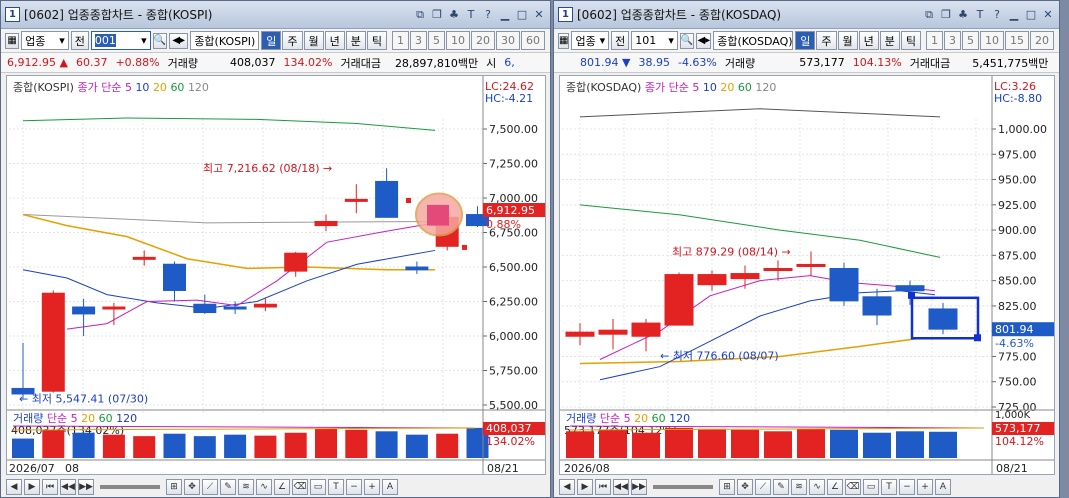 This screenshot has width=1069, height=498. What do you see at coordinates (1017, 40) in the screenshot?
I see `interval-button-4: 15` at bounding box center [1017, 40].